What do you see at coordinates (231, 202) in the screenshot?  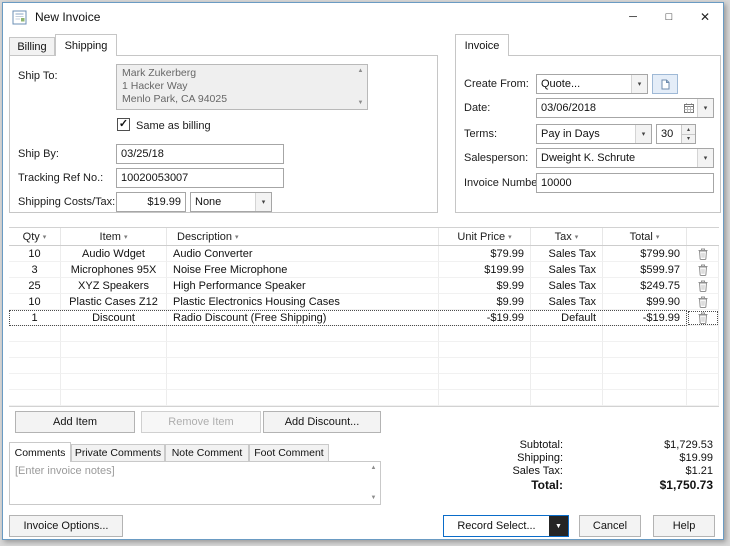 I see `shipping-tax-select: None ▾` at bounding box center [231, 202].